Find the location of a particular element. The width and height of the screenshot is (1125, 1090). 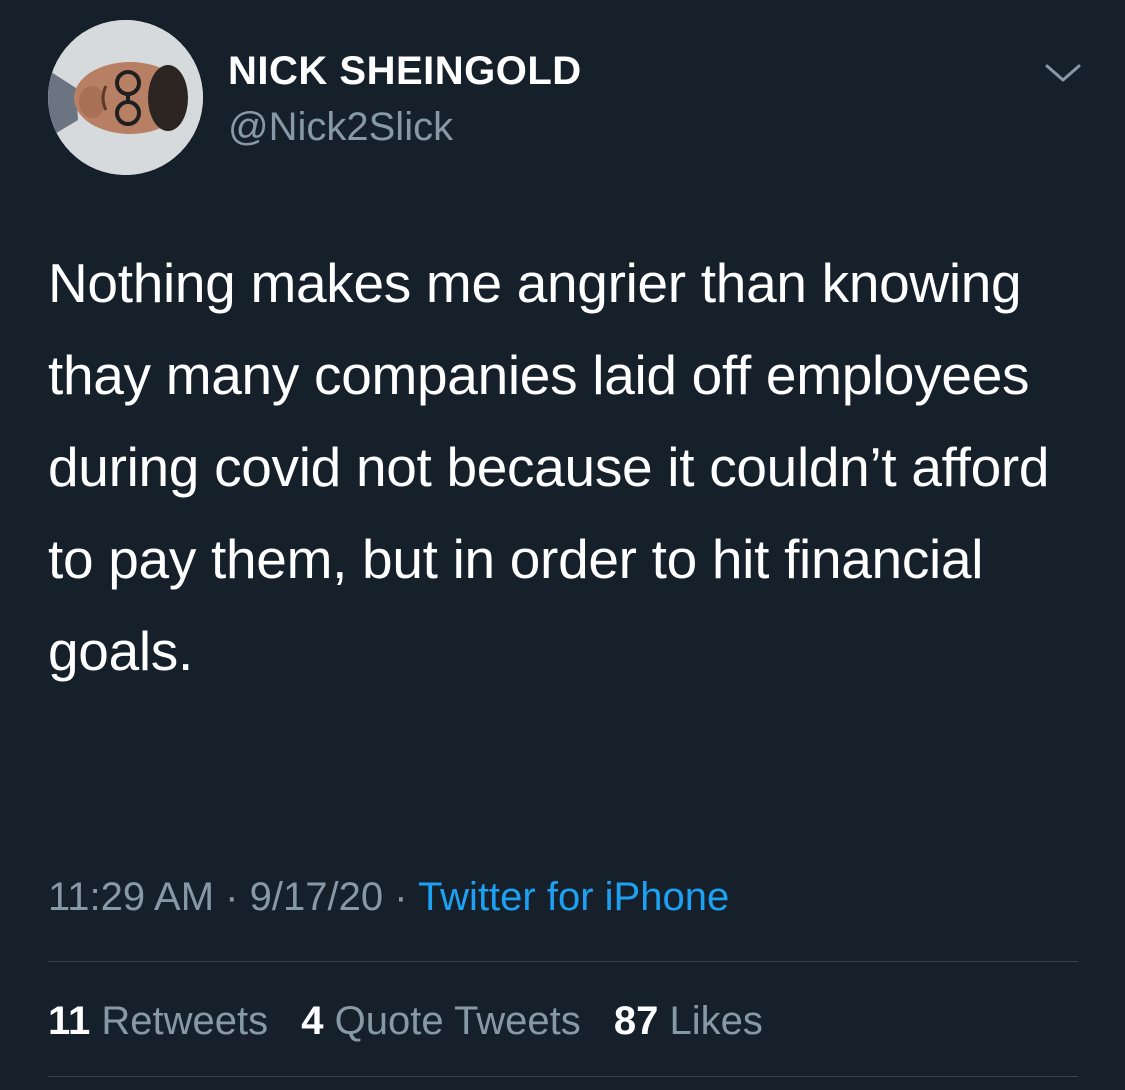

author-name: NICK SHEINGOLD is located at coordinates (405, 71).